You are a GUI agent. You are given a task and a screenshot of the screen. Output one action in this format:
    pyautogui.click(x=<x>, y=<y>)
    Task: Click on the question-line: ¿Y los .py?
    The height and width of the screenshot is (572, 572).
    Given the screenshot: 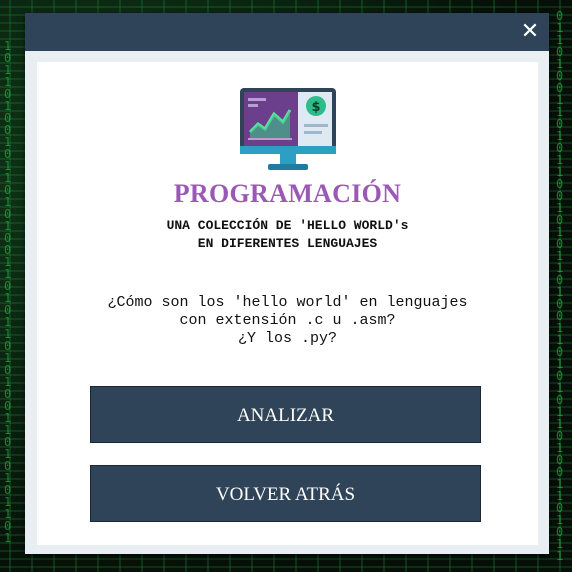 What is the action you would take?
    pyautogui.click(x=287, y=338)
    